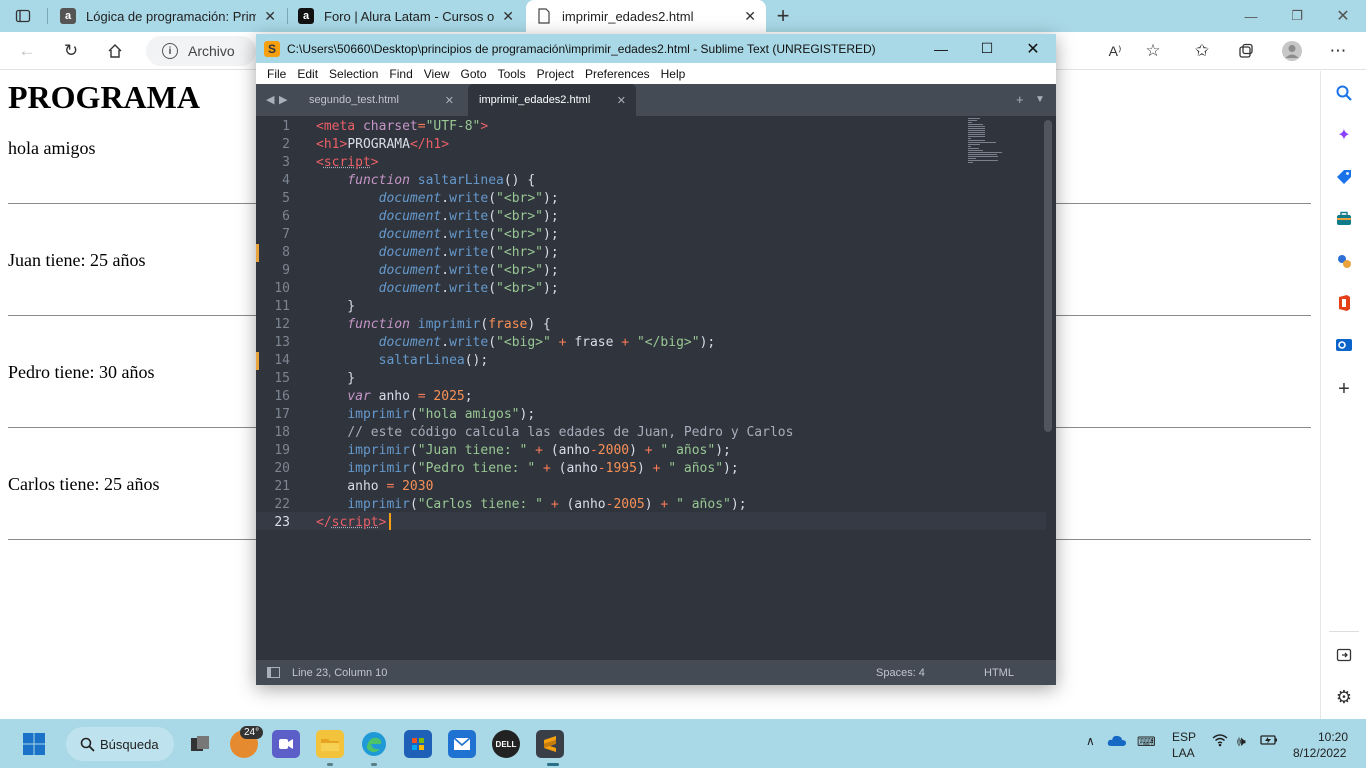 The image size is (1366, 768). Describe the element at coordinates (1338, 51) in the screenshot. I see `more-menu-icon: ⋯` at that location.